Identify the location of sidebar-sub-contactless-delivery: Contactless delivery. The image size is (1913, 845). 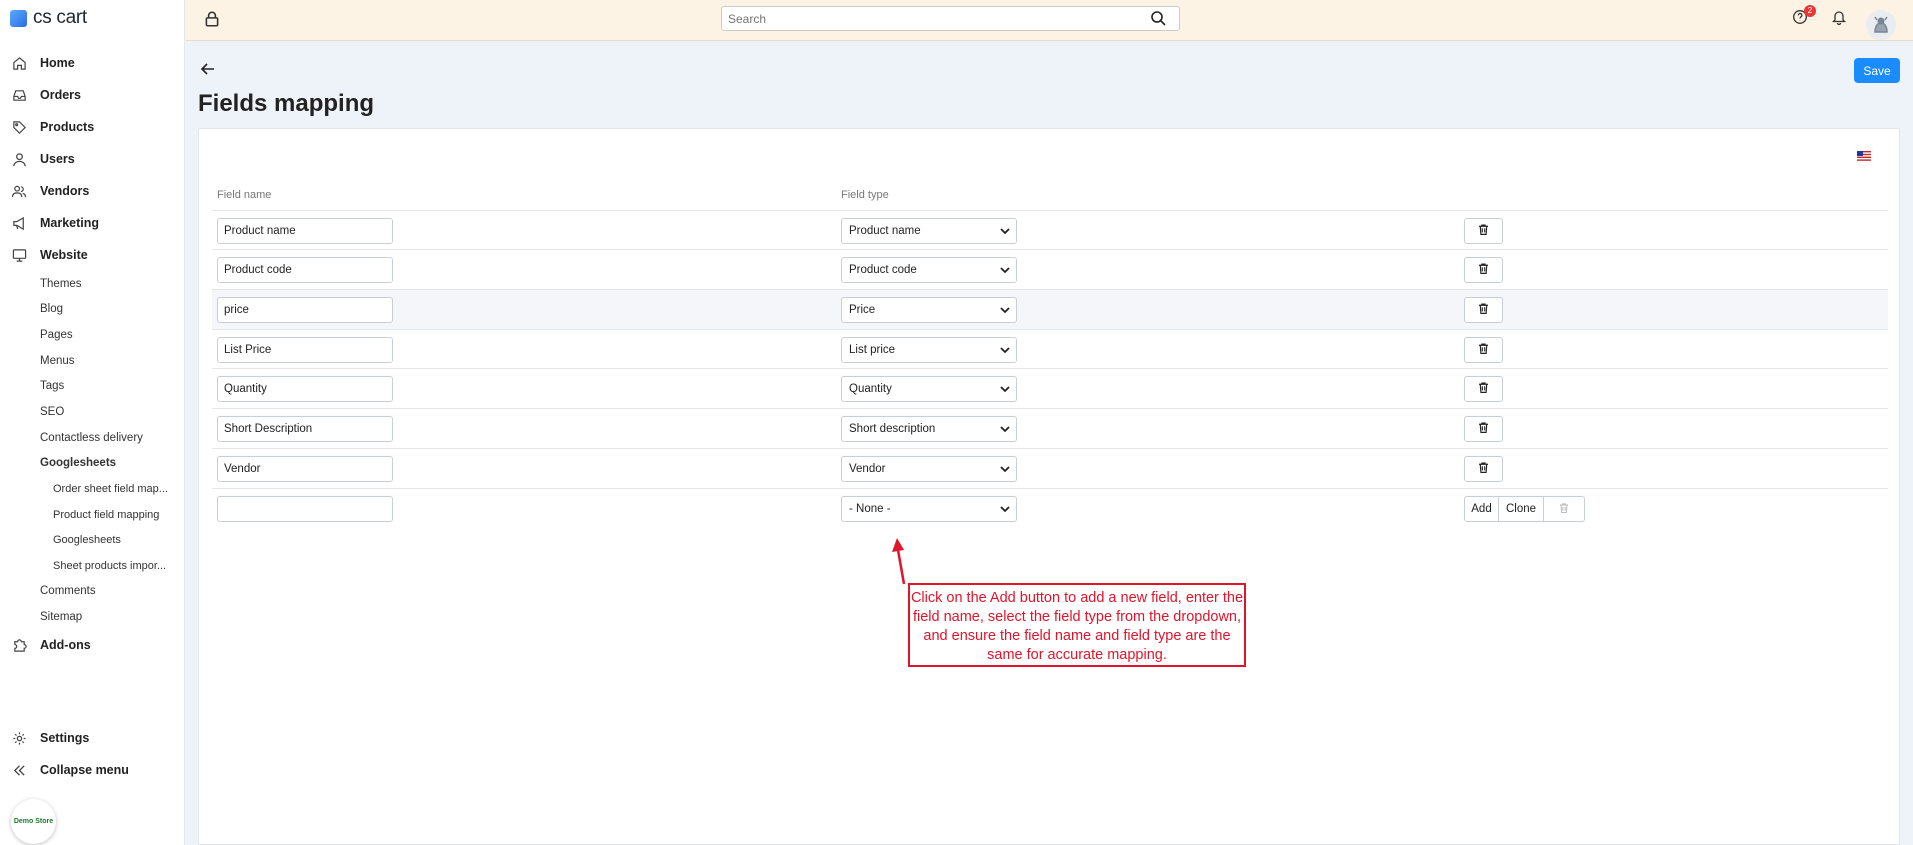
(91, 438).